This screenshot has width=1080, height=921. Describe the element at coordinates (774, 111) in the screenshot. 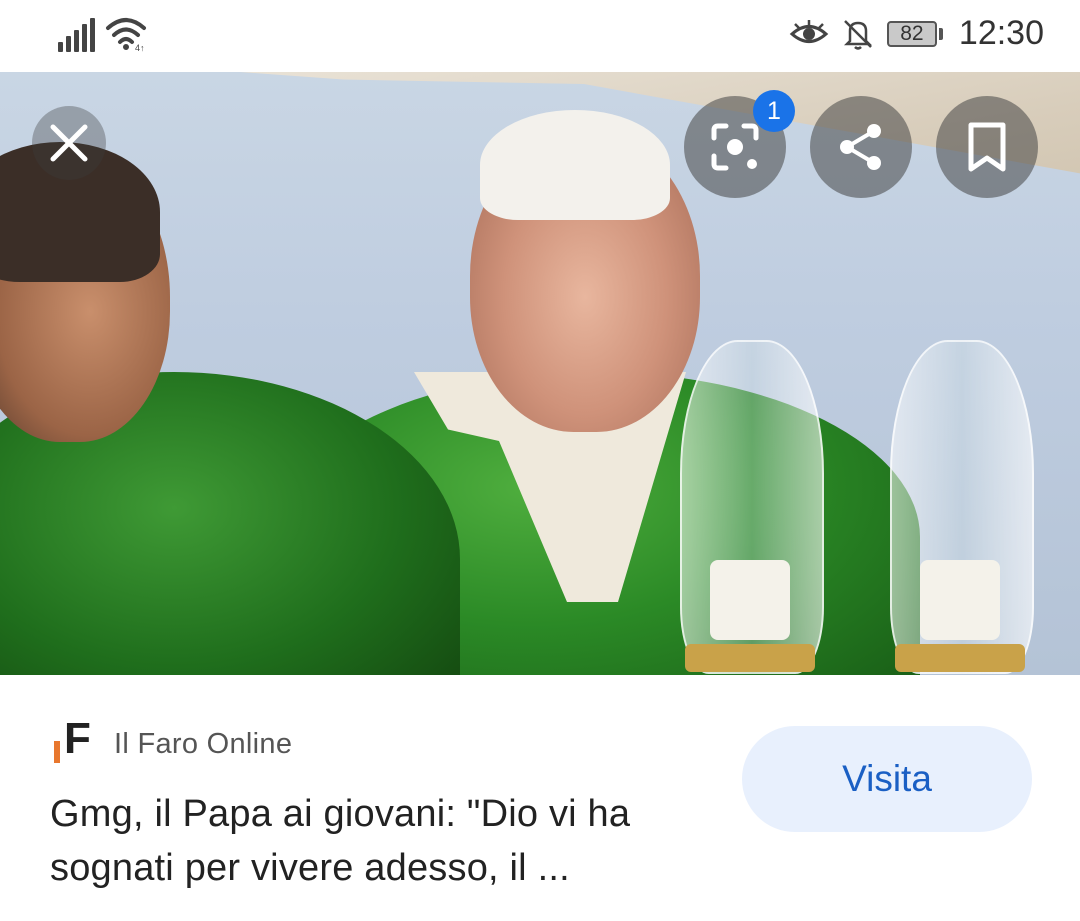

I see `notification-badge: 1` at that location.